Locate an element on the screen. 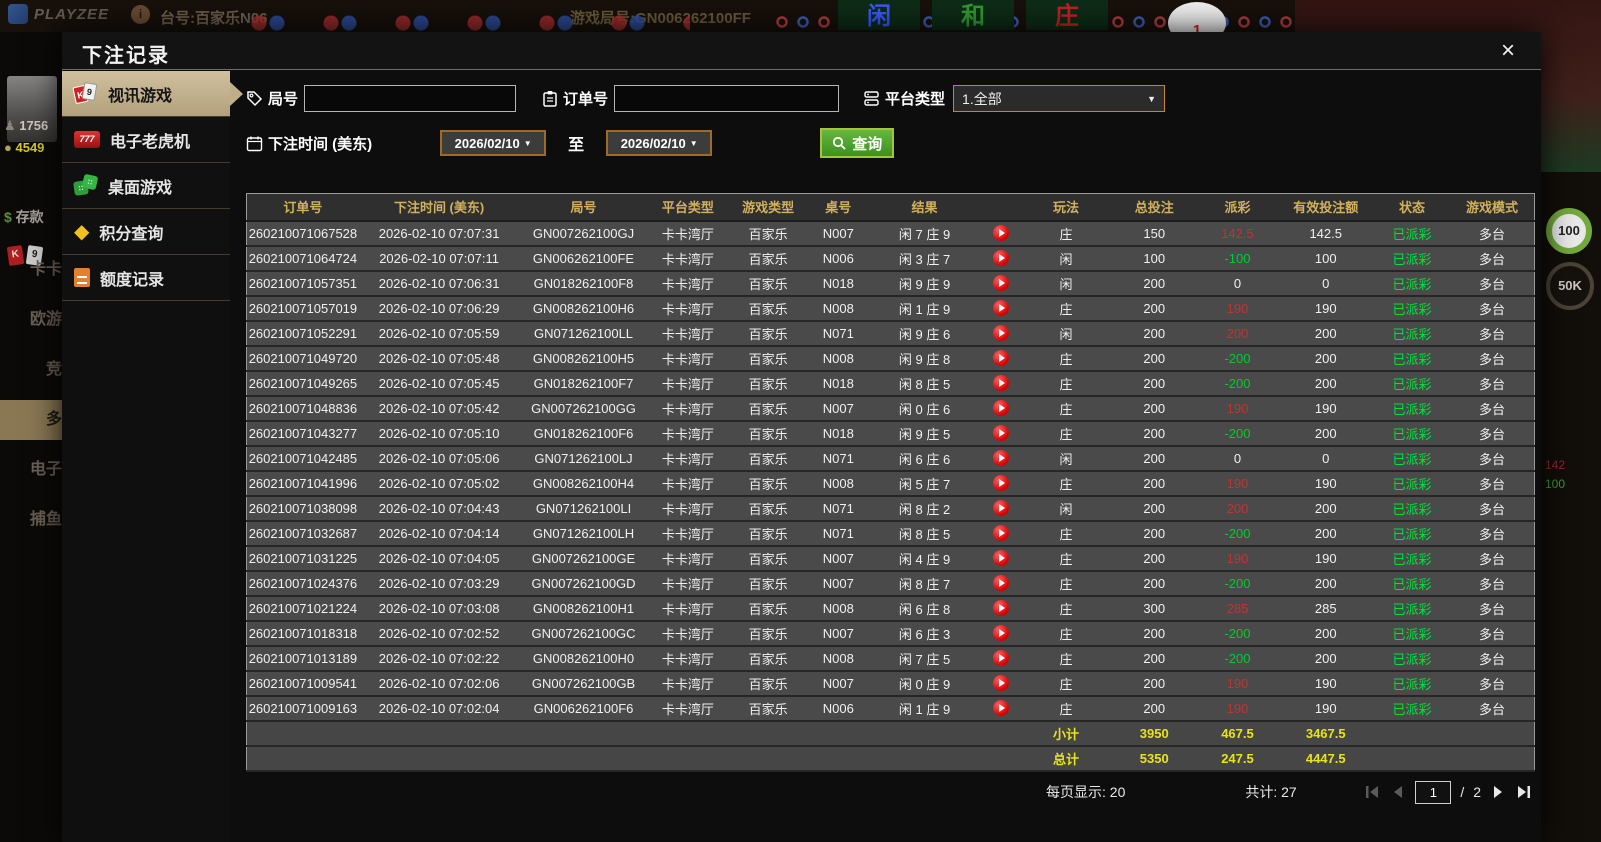 The width and height of the screenshot is (1601, 842). cell-valid-bet: 285 is located at coordinates (1325, 608).